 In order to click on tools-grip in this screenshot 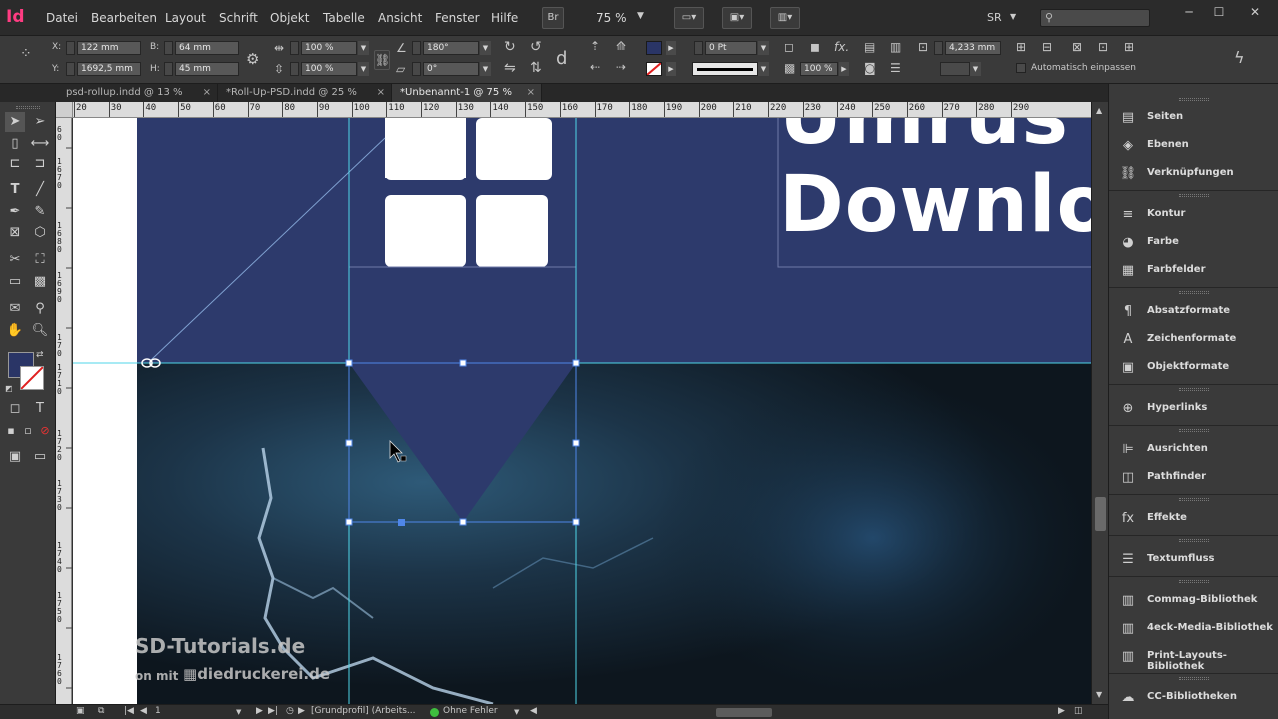, I will do `click(28, 107)`.